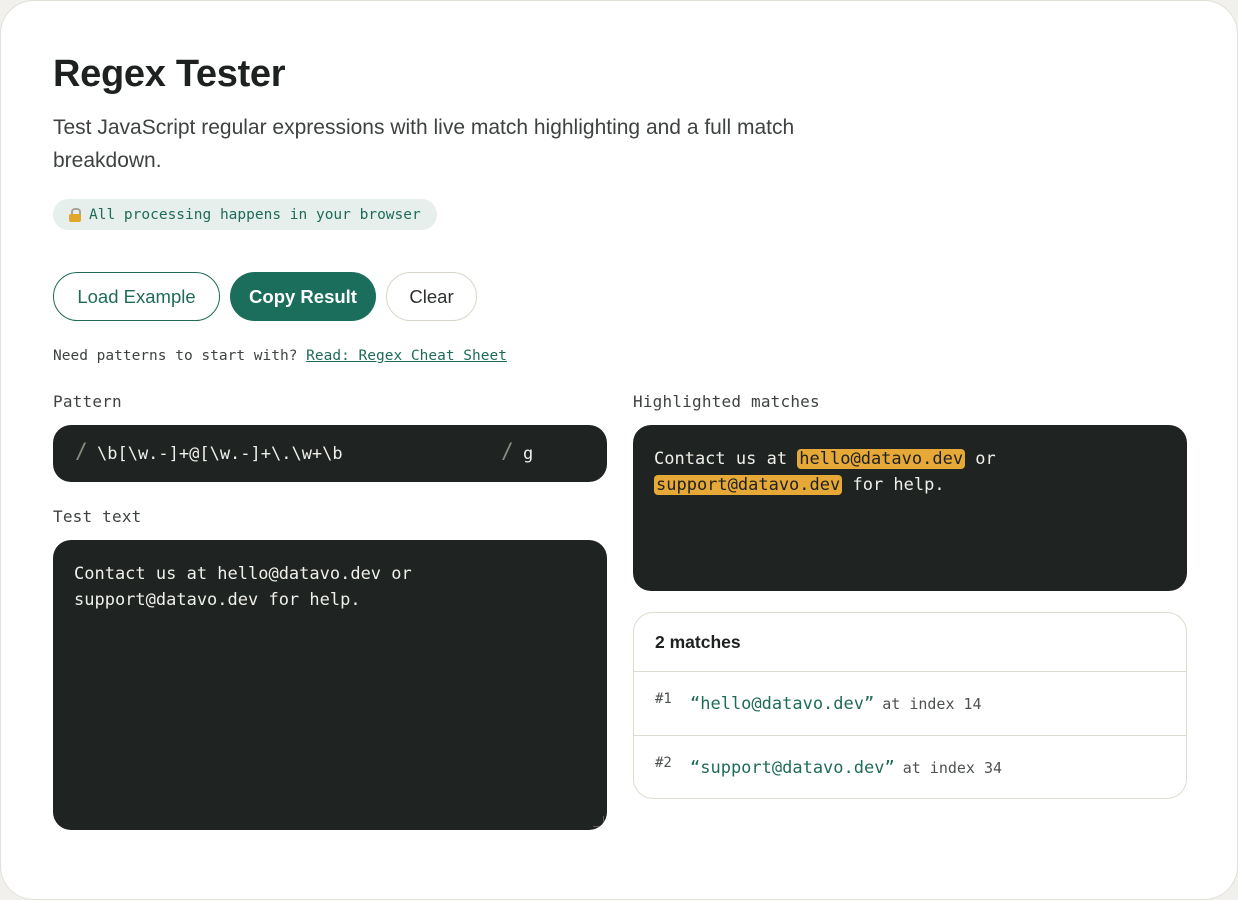  Describe the element at coordinates (663, 699) in the screenshot. I see `match-number: #1` at that location.